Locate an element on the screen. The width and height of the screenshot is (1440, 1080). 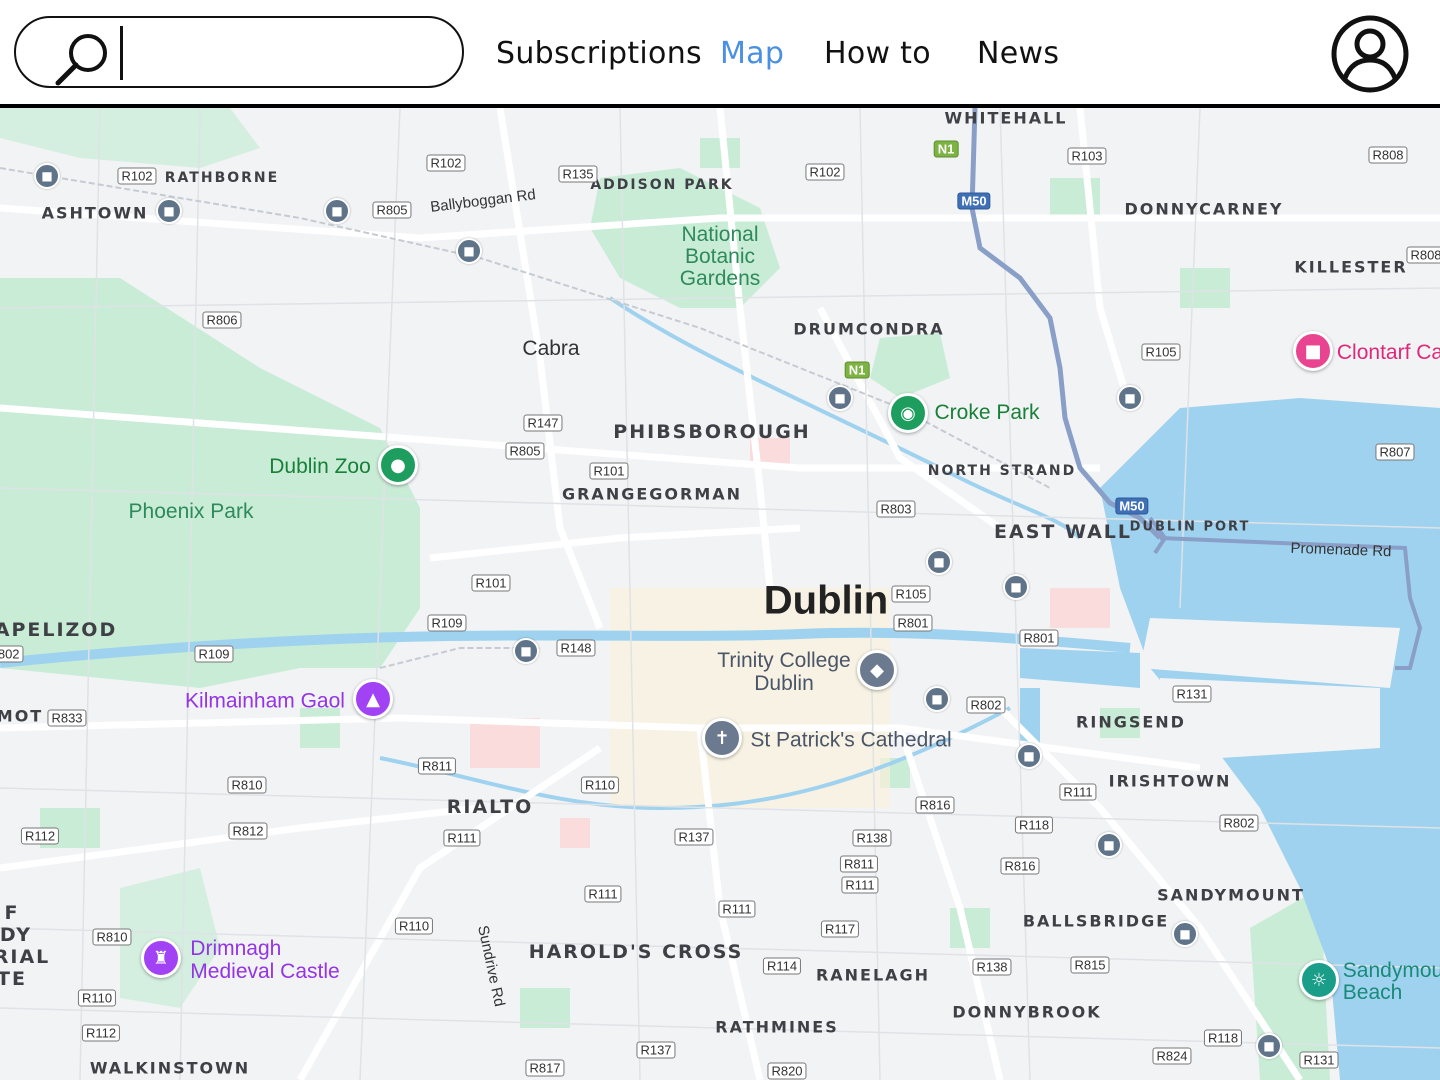
university-icon: ◆ is located at coordinates (877, 670).